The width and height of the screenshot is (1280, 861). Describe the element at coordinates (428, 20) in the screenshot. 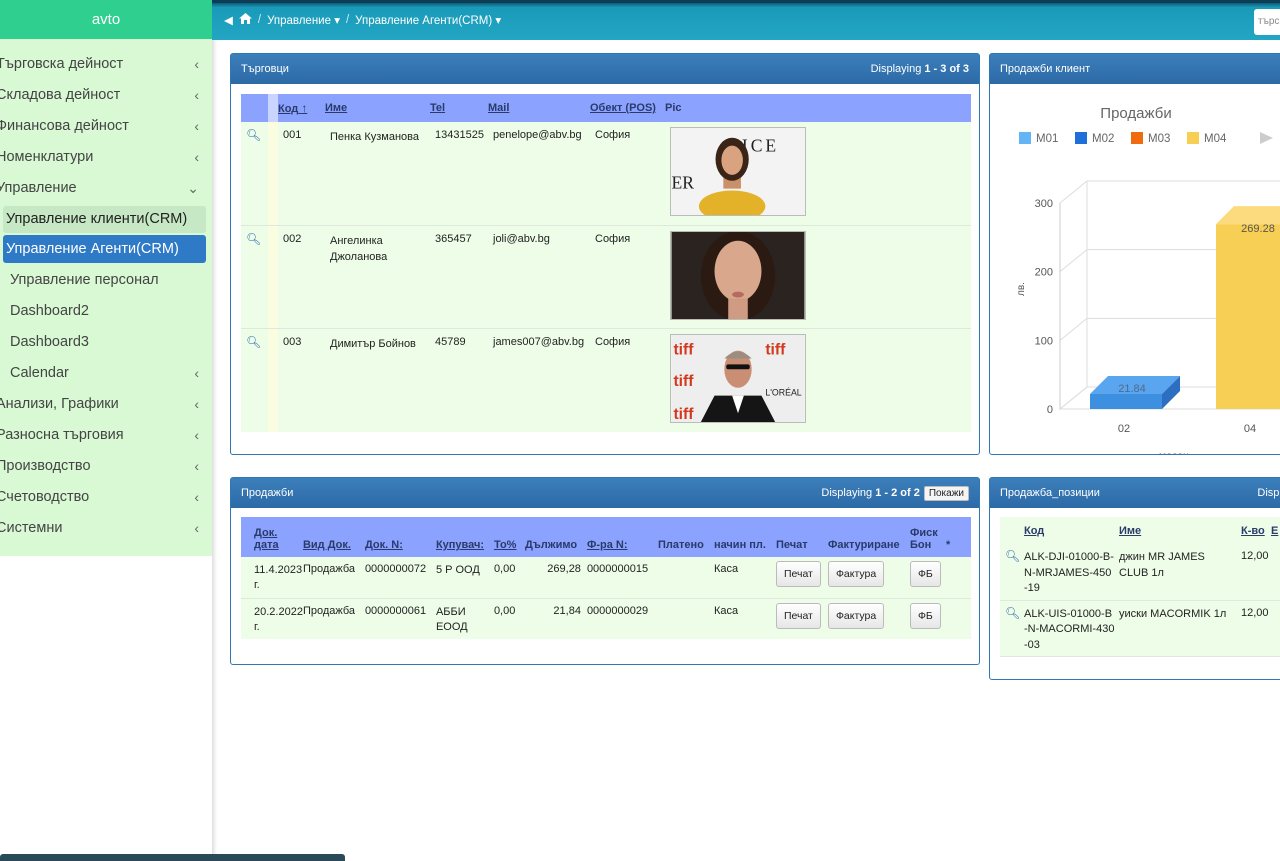

I see `breadcrumb-agents: Управление Агенти(CRM) ▾` at that location.